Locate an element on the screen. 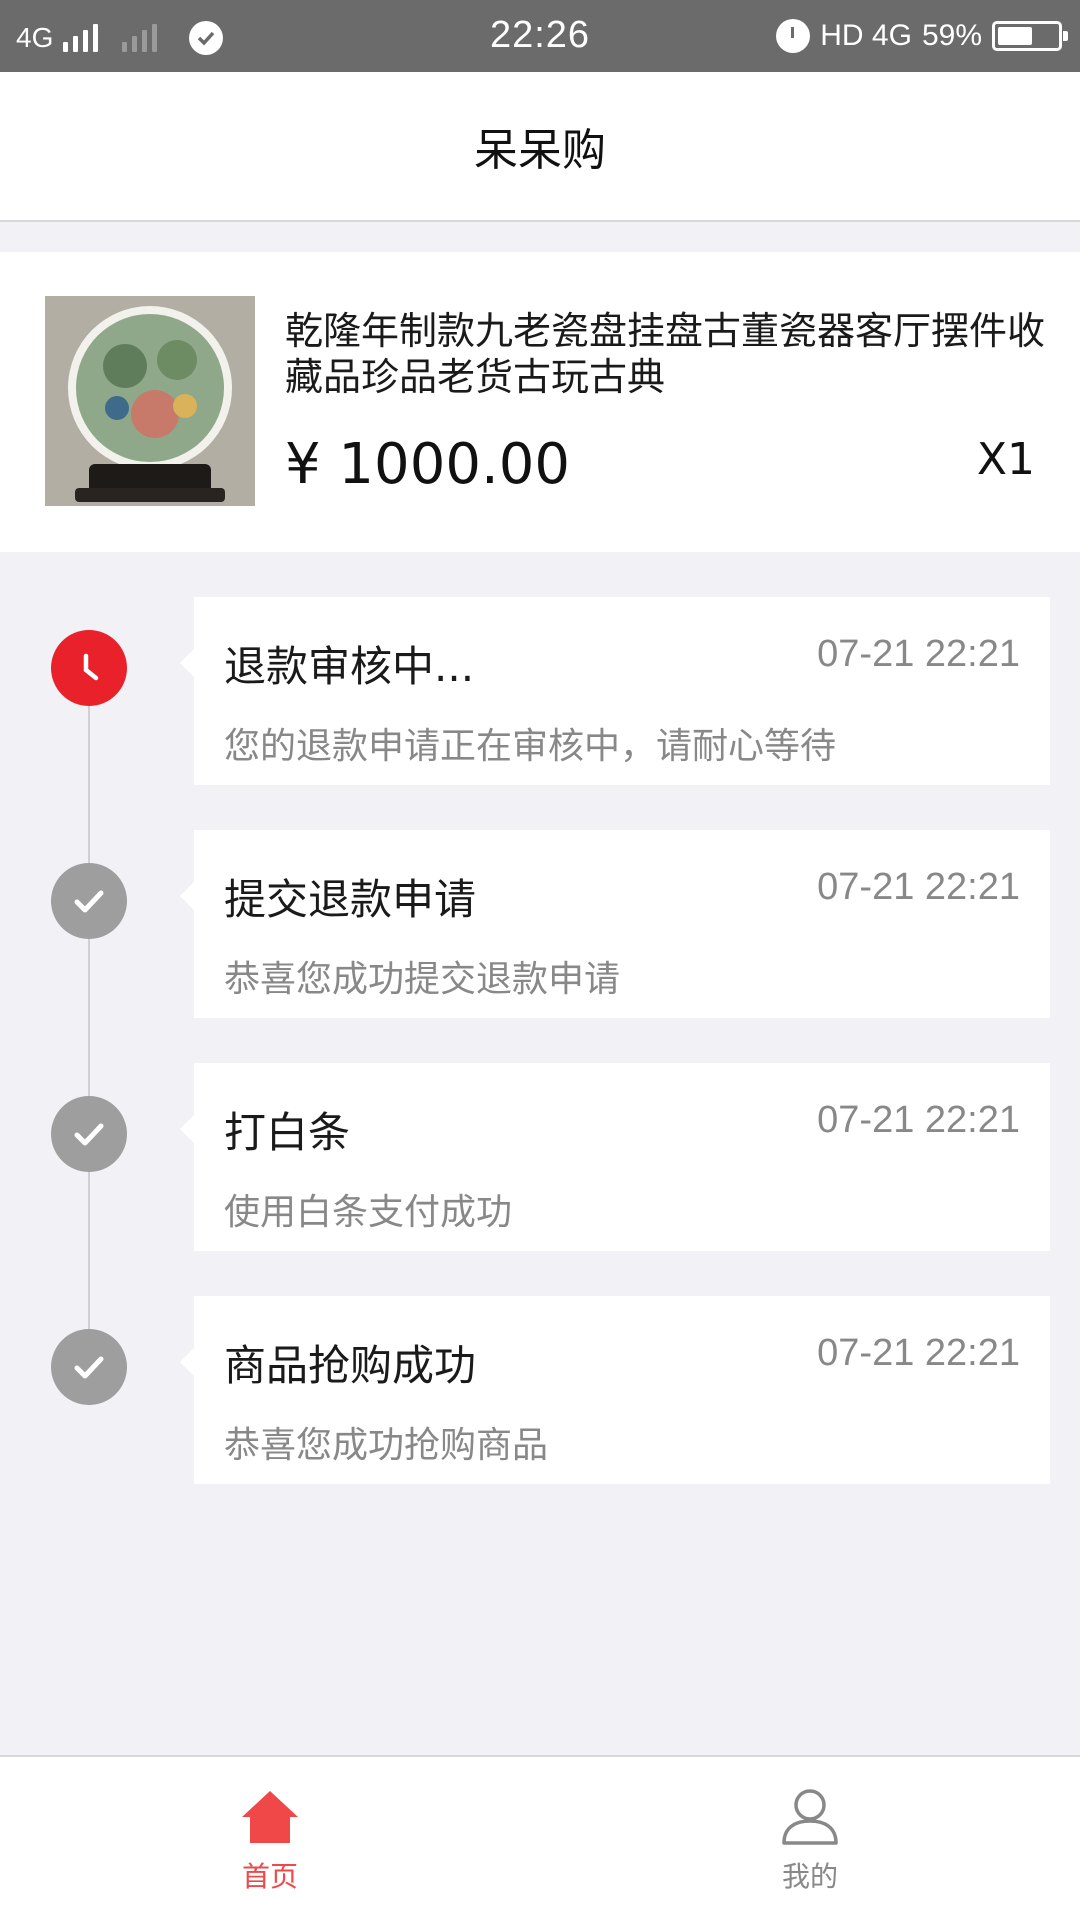 Image resolution: width=1080 pixels, height=1920 pixels. timeline-card: 提交退款申请 07-21 22:21 恭喜您成功提交退款申请 is located at coordinates (615, 924).